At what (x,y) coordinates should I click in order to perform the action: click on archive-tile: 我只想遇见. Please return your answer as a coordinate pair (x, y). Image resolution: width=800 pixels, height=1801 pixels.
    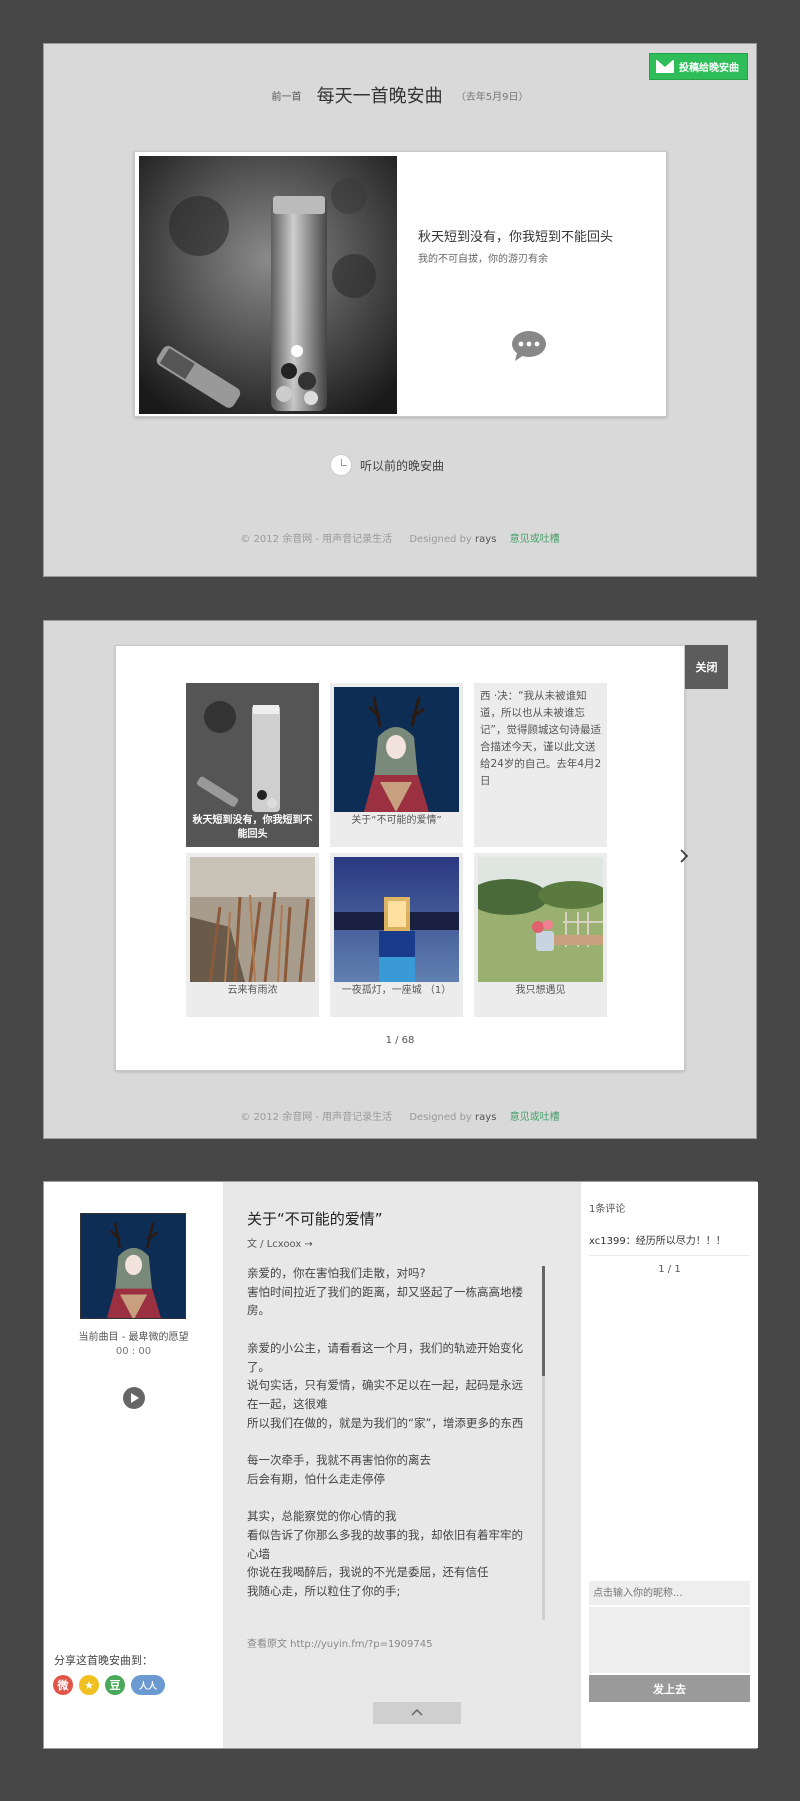
    Looking at the image, I should click on (540, 935).